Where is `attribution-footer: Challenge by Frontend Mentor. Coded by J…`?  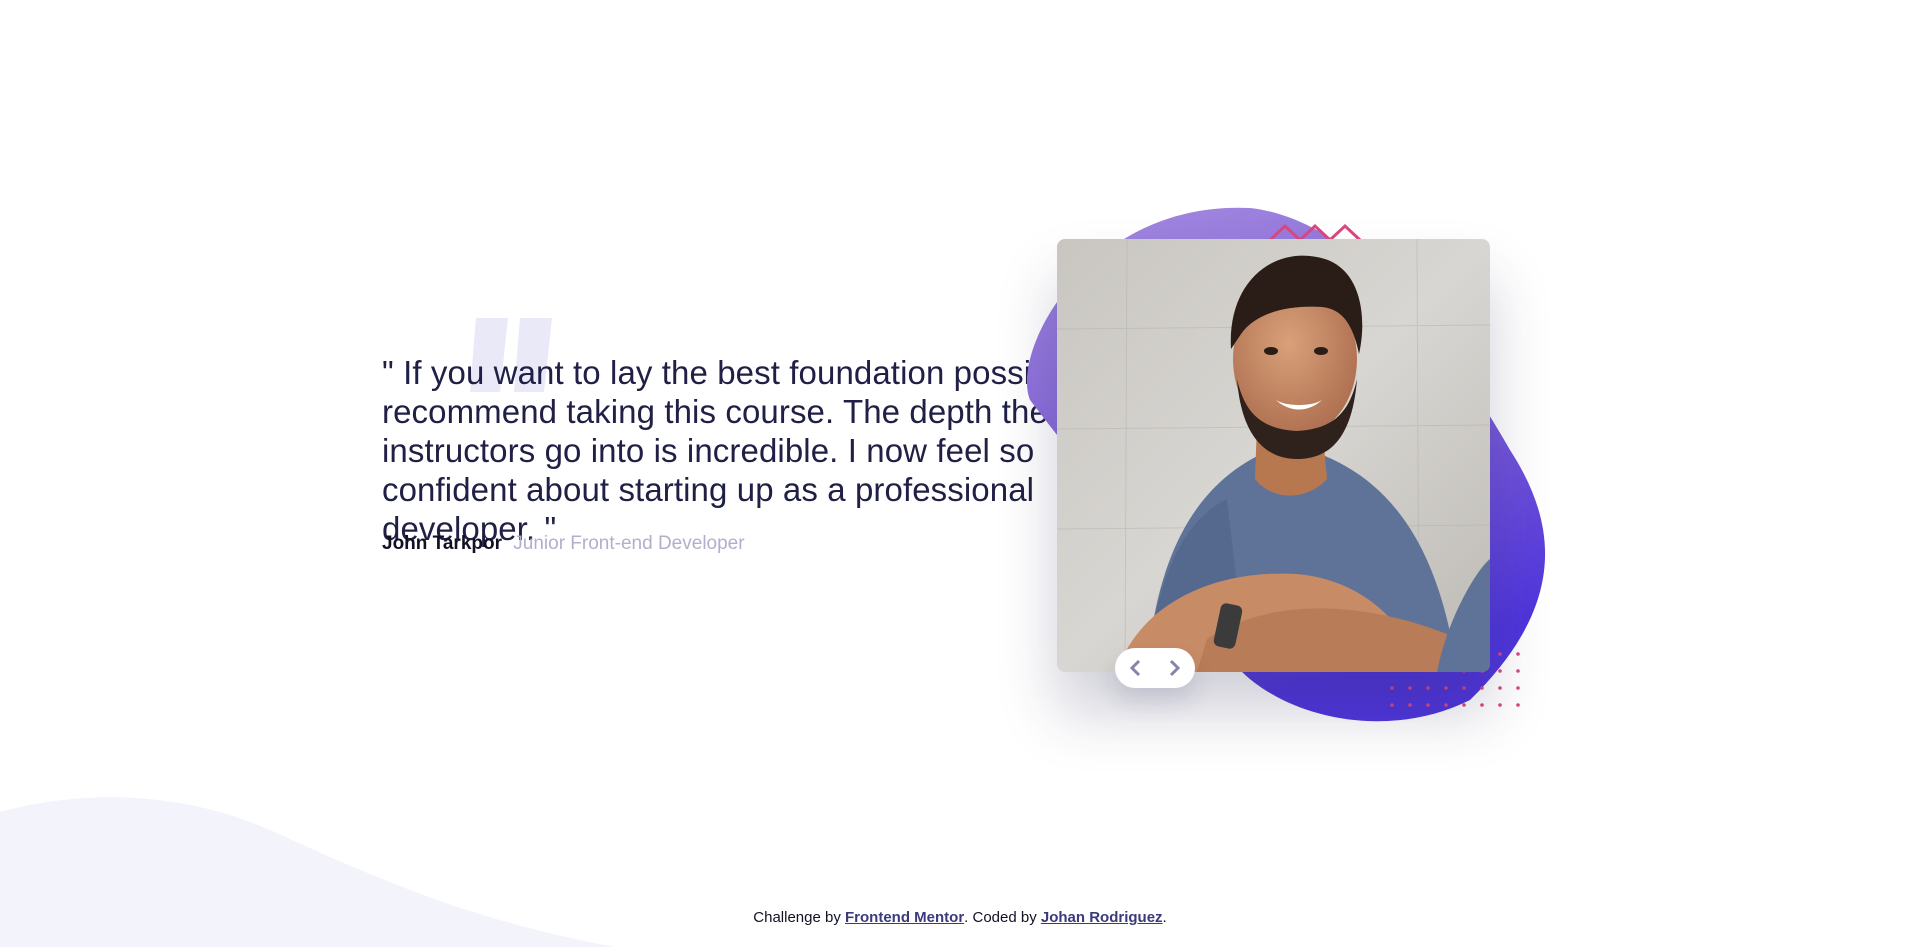
attribution-footer: Challenge by Frontend Mentor. Coded by J… is located at coordinates (960, 917).